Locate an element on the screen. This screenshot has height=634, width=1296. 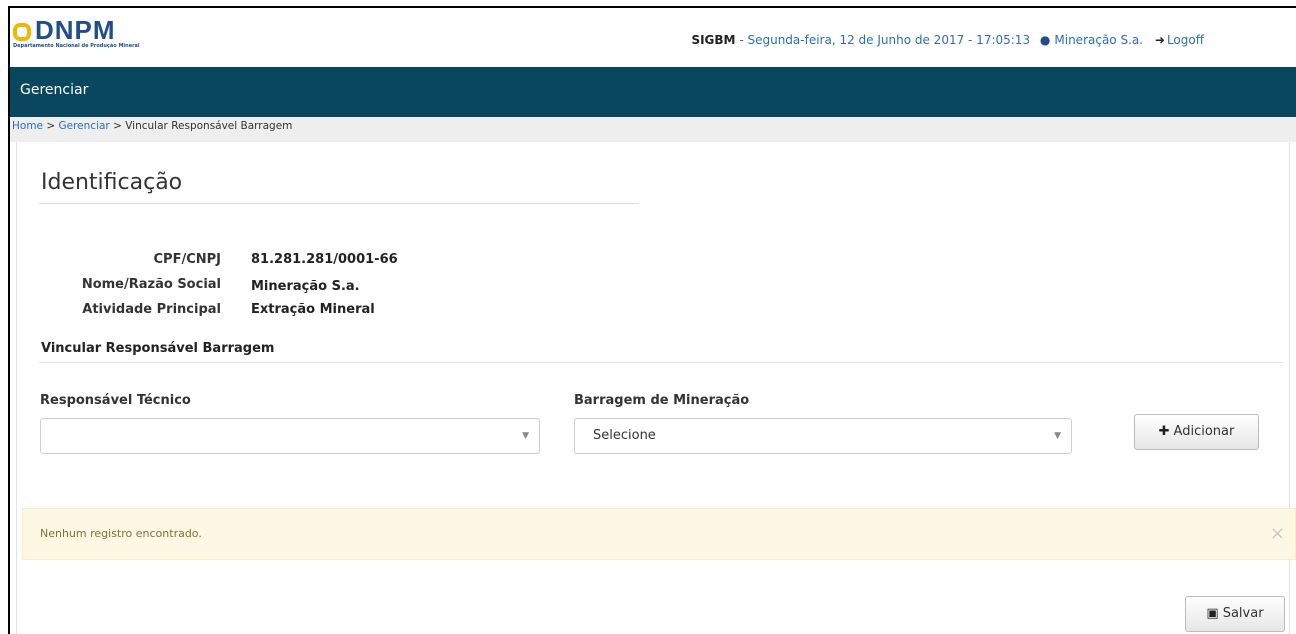
breadcrumb-current: Vincular Responsável Barragem is located at coordinates (209, 126).